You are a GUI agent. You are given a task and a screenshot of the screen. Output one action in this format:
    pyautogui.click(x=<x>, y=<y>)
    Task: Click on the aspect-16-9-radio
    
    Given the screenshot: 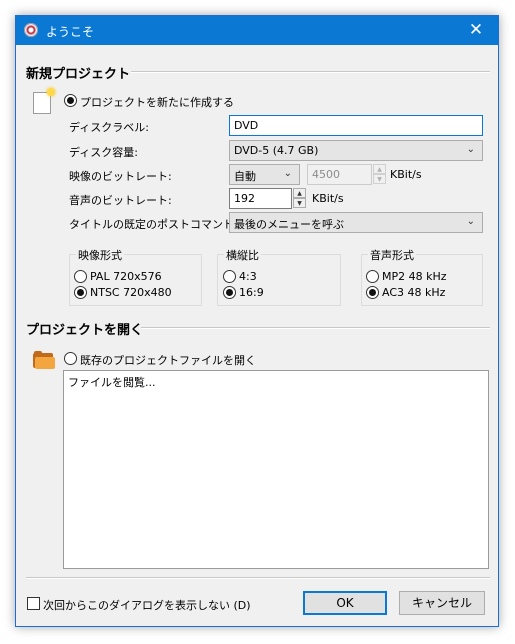 What is the action you would take?
    pyautogui.click(x=229, y=292)
    